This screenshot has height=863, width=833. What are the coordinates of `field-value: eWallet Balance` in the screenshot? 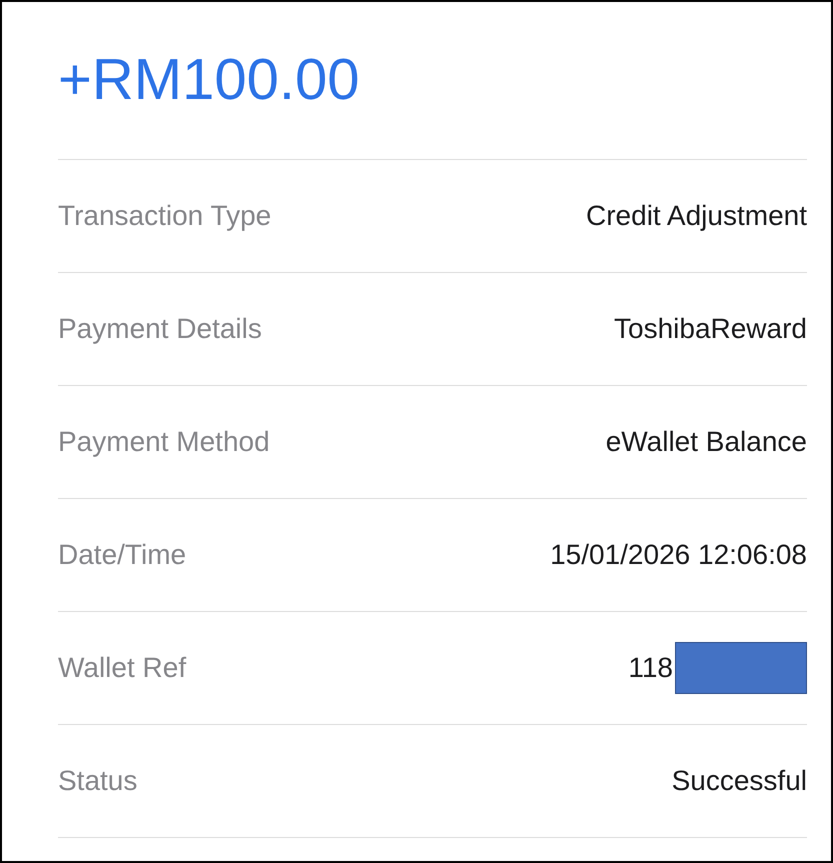 It's located at (706, 442).